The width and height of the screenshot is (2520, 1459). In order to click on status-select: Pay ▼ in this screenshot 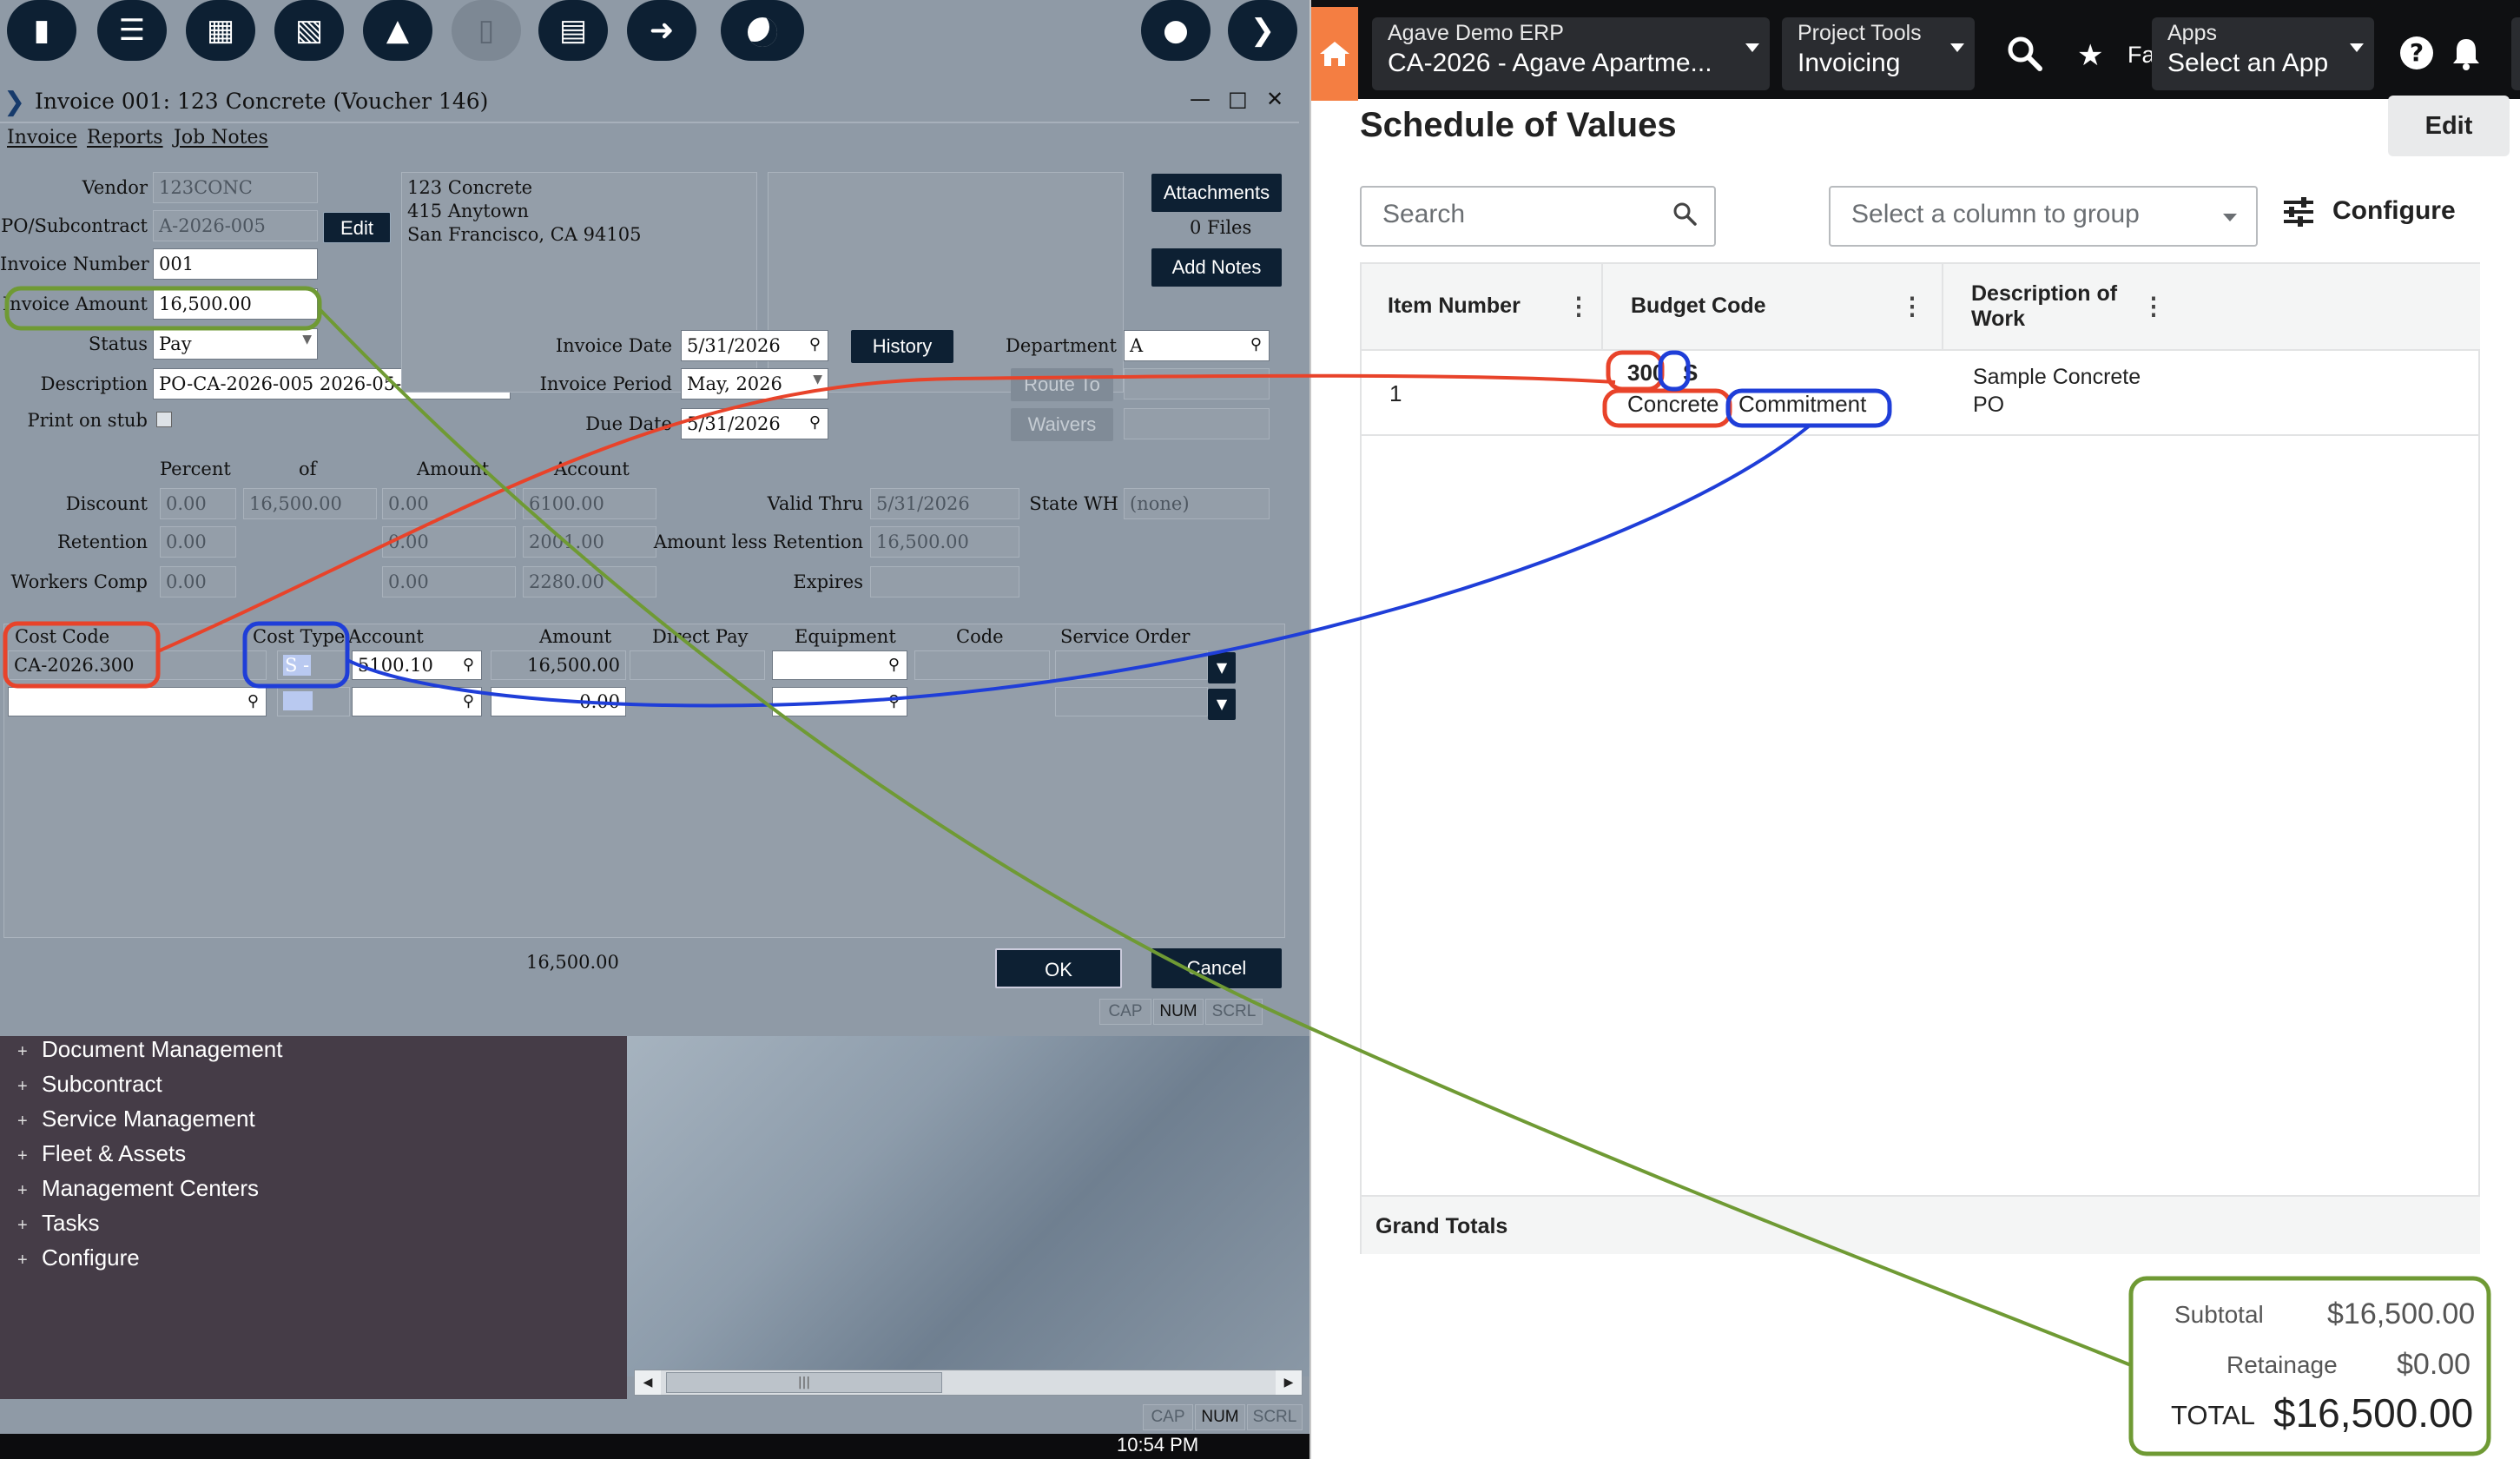, I will do `click(236, 344)`.